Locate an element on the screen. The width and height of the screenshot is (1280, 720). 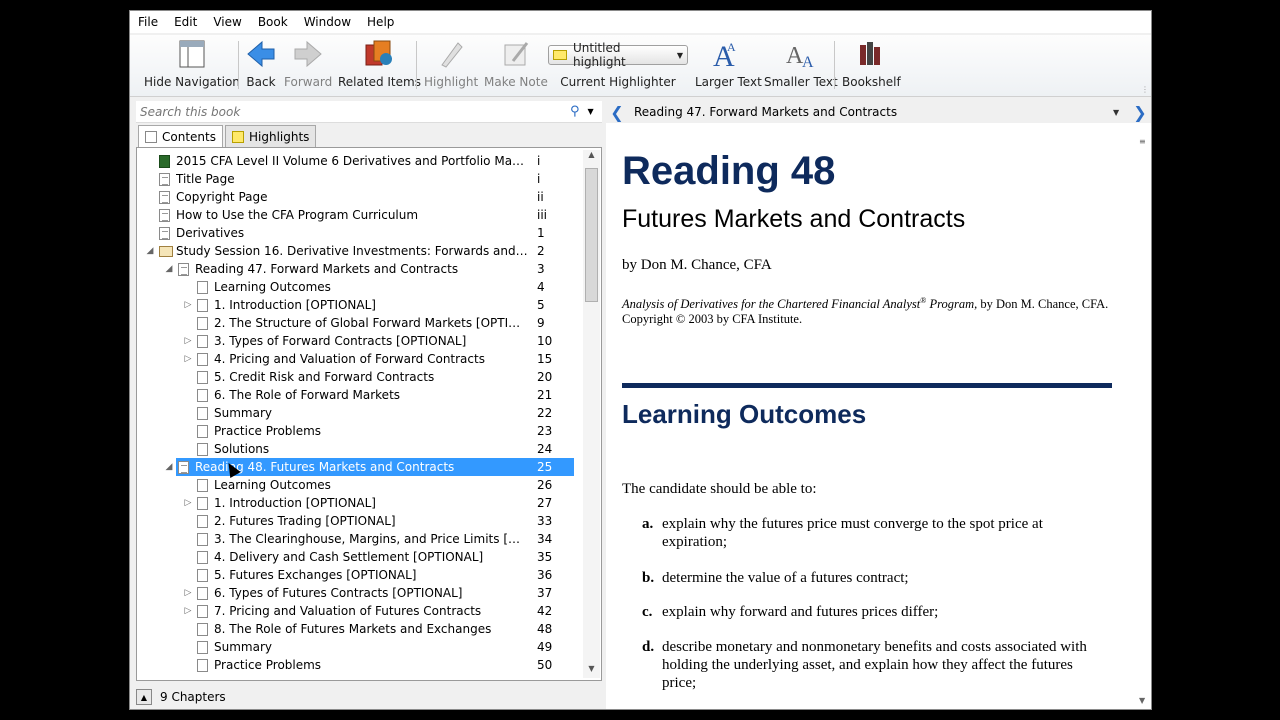
highlight-button: Highlight is located at coordinates (451, 65).